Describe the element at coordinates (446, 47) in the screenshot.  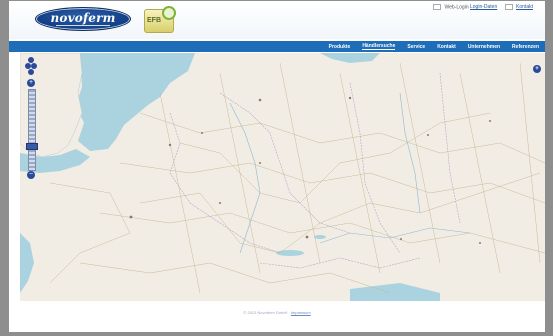
I see `nav-item-3: Kontakt` at that location.